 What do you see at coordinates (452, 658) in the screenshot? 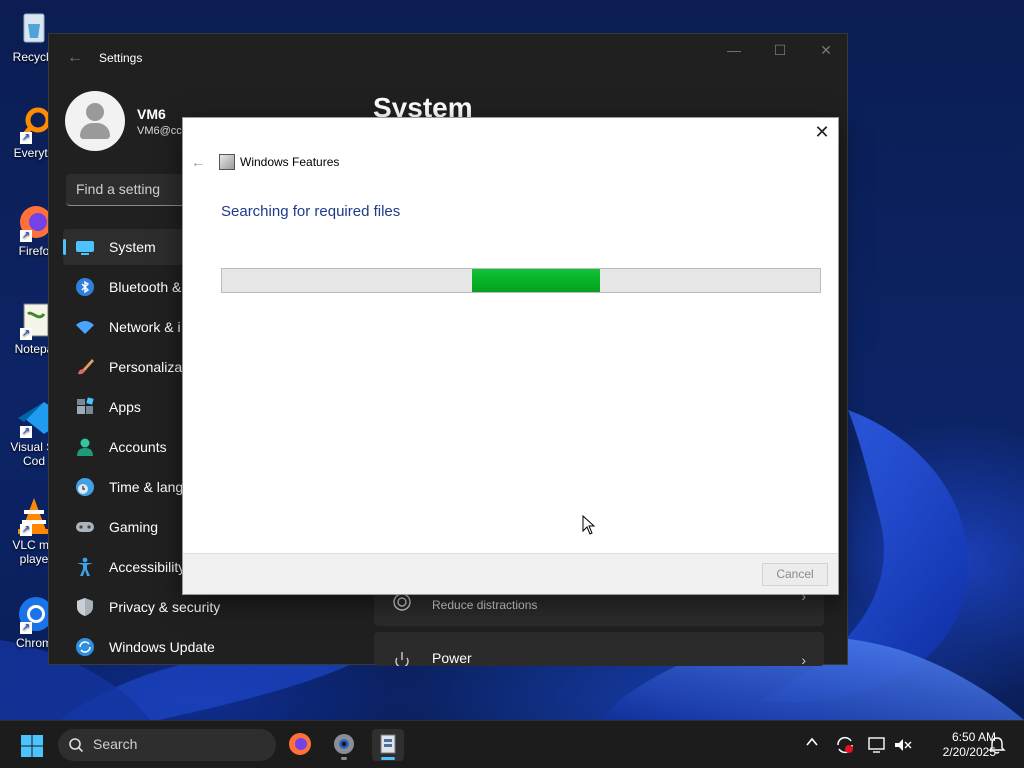
I see `card-title: Power` at bounding box center [452, 658].